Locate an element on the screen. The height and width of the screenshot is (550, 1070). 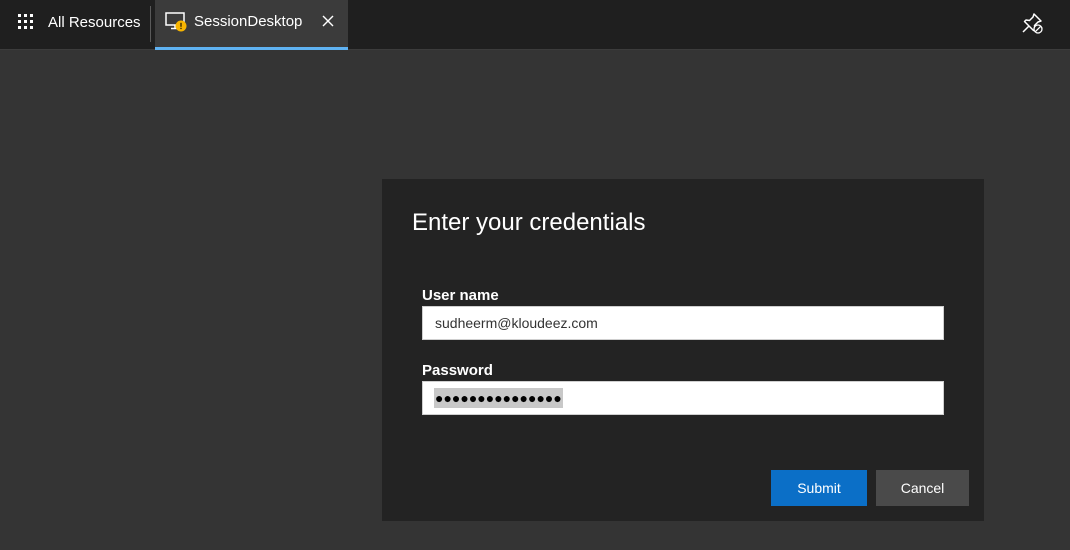
tab-label: SessionDesktop is located at coordinates (248, 21).